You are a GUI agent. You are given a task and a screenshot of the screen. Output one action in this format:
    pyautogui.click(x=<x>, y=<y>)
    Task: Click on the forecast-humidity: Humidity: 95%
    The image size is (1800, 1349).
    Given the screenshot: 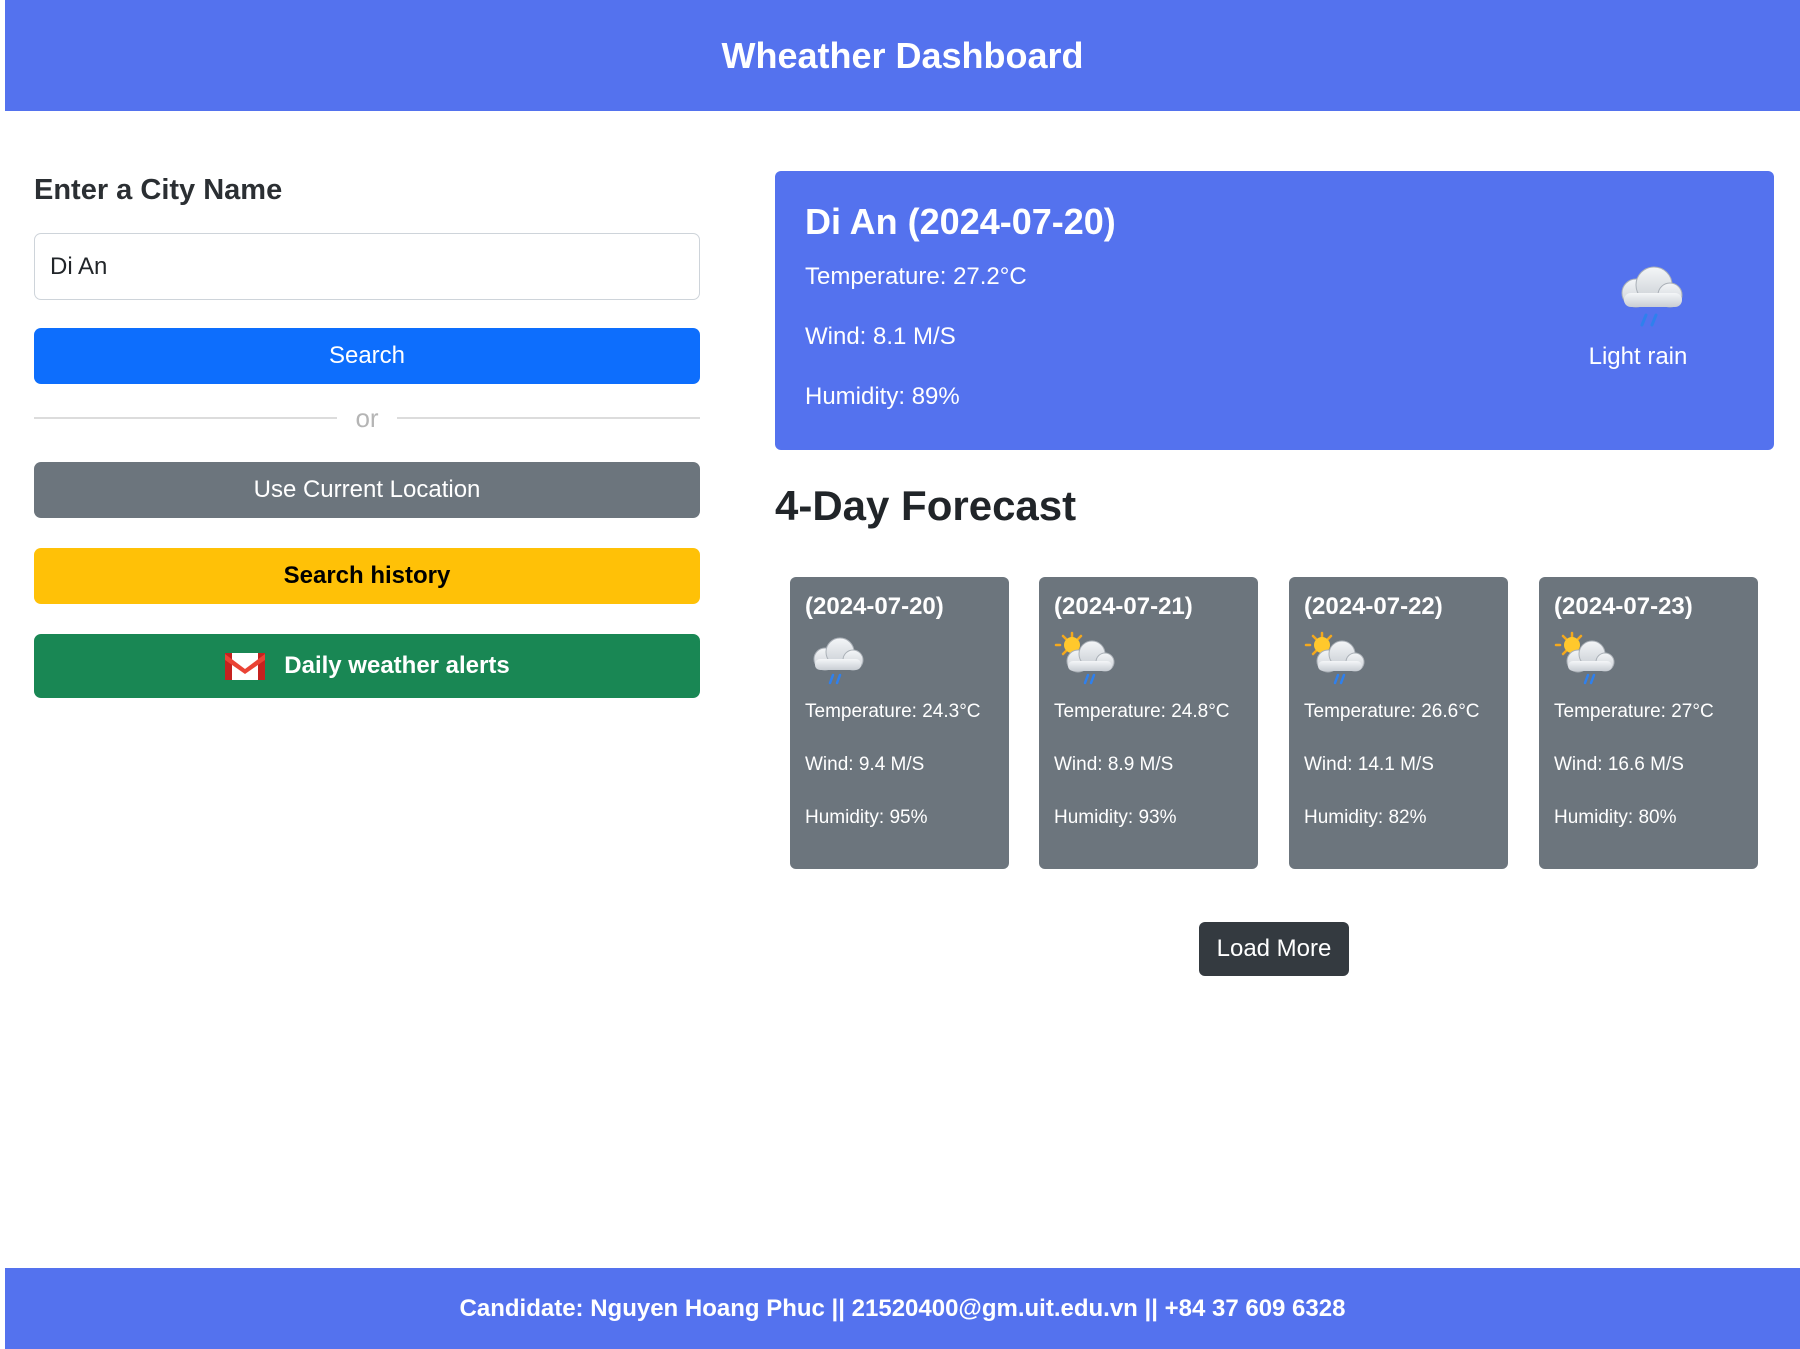 What is the action you would take?
    pyautogui.click(x=866, y=817)
    